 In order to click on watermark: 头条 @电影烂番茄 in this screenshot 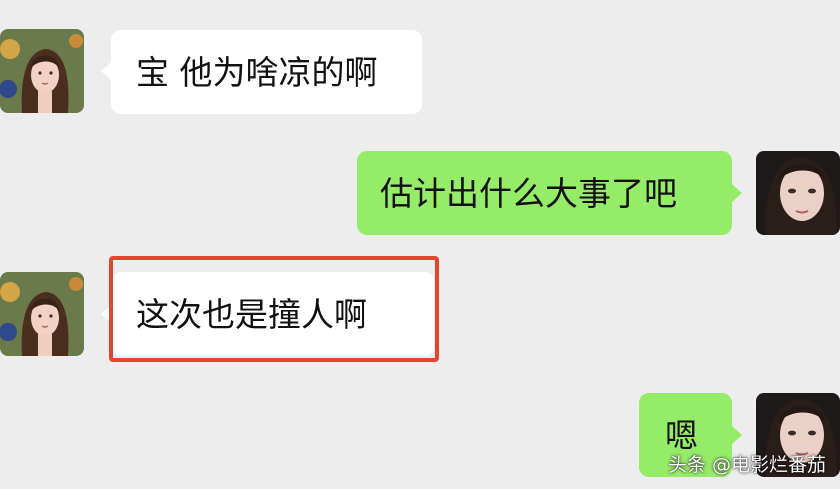, I will do `click(746, 465)`.